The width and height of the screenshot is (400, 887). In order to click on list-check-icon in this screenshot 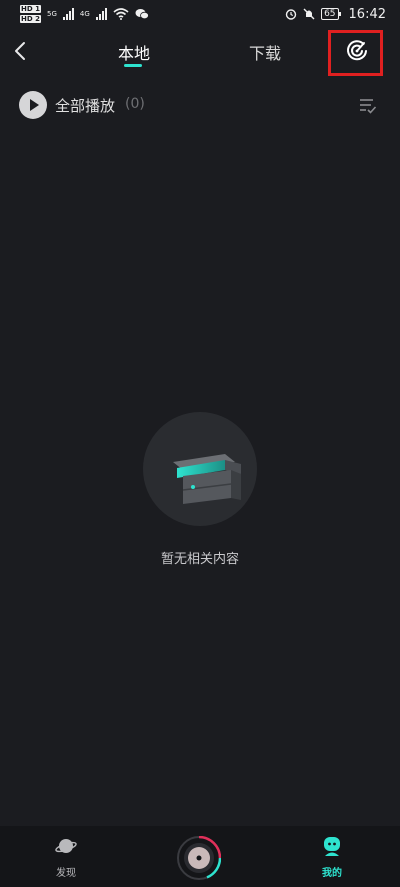, I will do `click(368, 106)`.